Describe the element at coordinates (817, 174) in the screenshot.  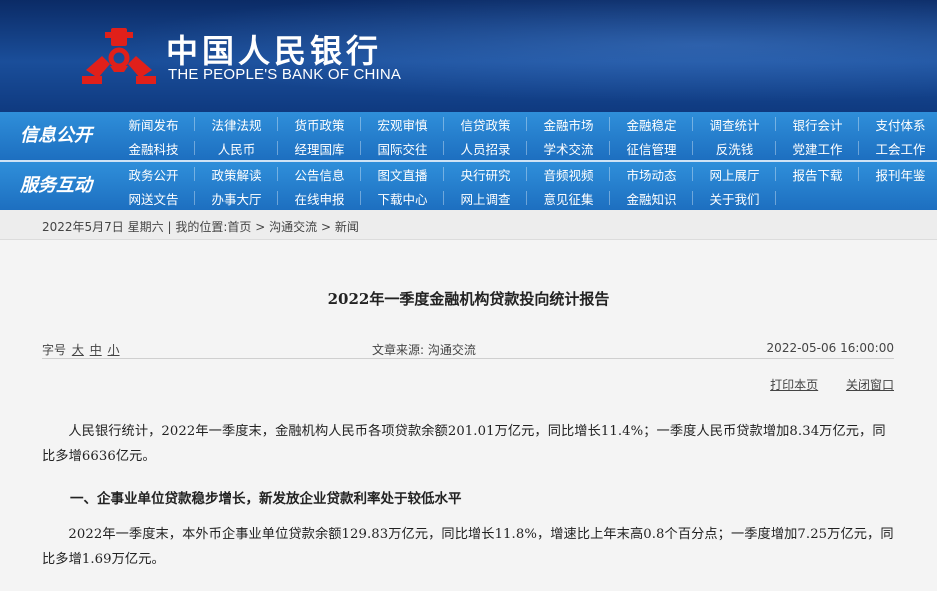
I see `nav-item: 报告下载` at that location.